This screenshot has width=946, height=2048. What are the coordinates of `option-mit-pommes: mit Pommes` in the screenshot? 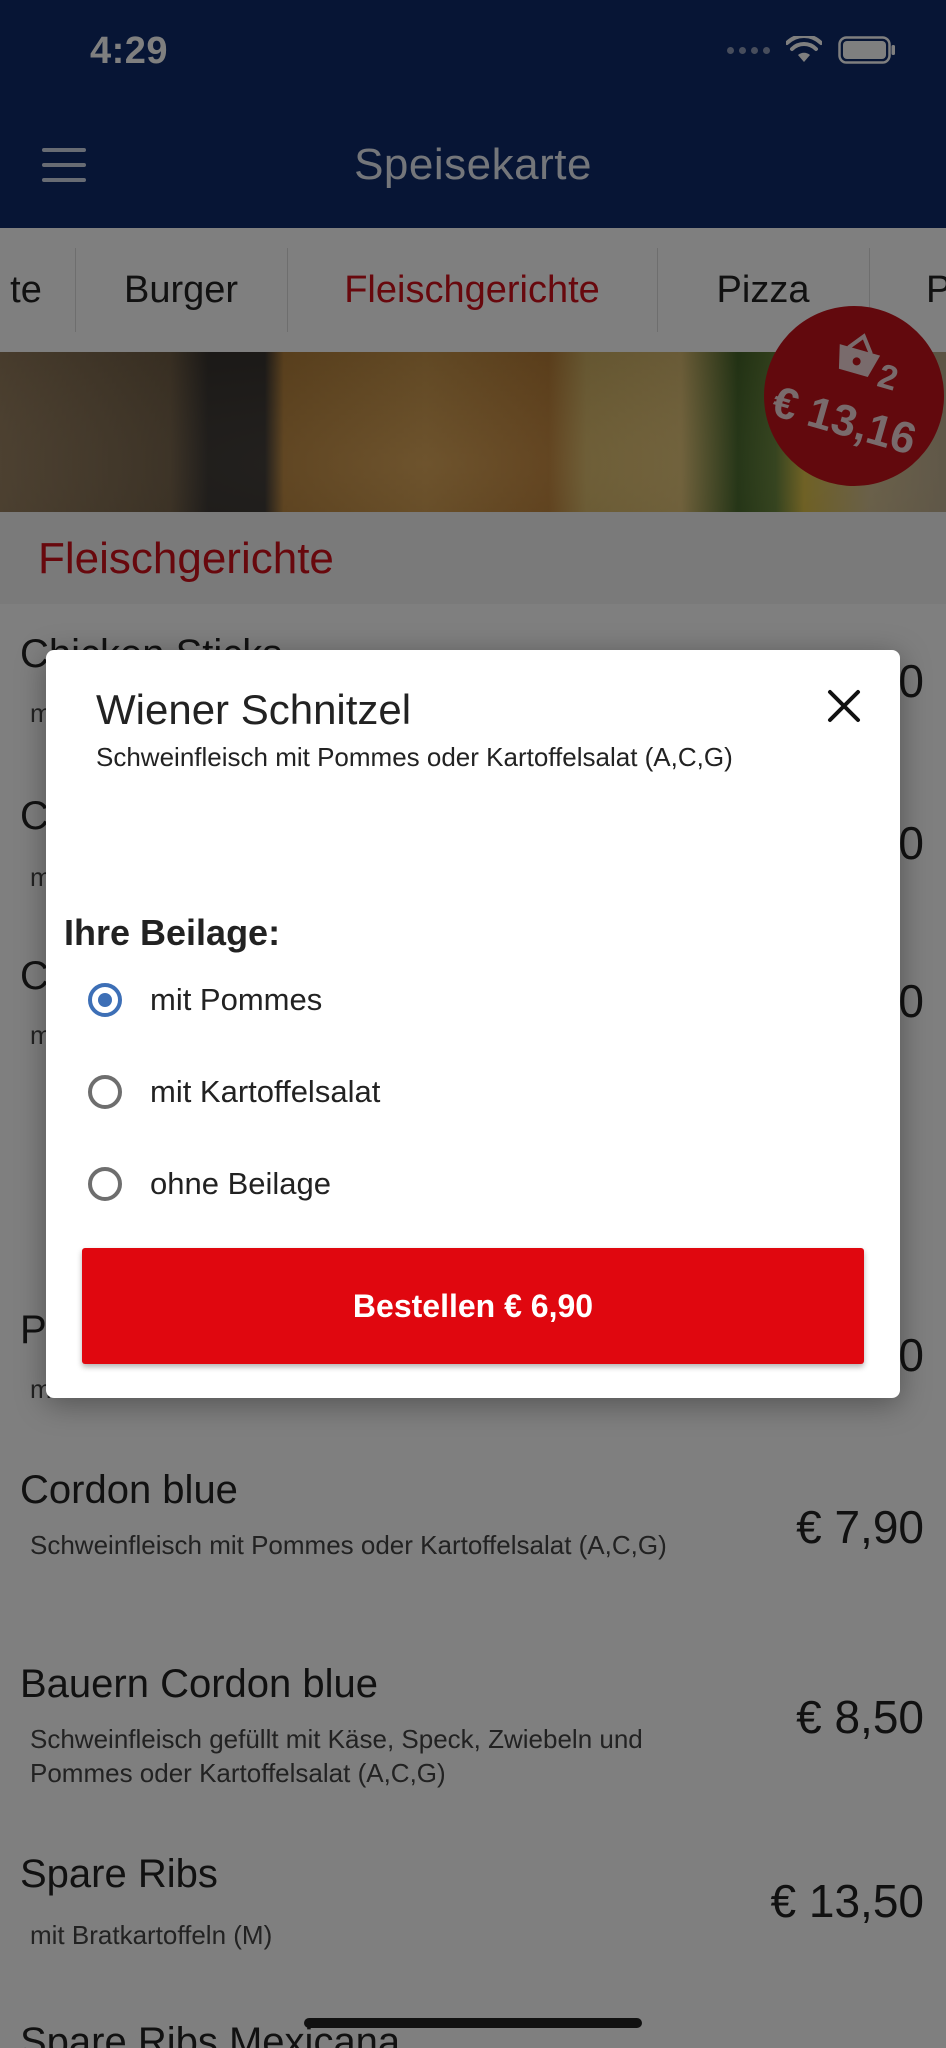 It's located at (438, 1000).